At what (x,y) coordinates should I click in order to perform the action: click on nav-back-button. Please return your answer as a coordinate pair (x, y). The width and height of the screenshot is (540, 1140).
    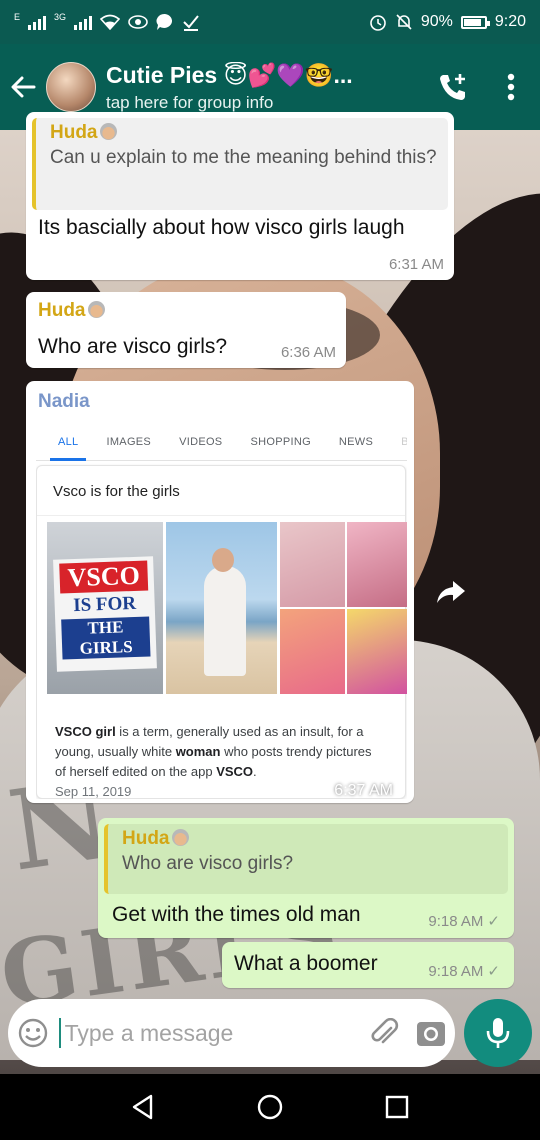
    Looking at the image, I should click on (143, 1107).